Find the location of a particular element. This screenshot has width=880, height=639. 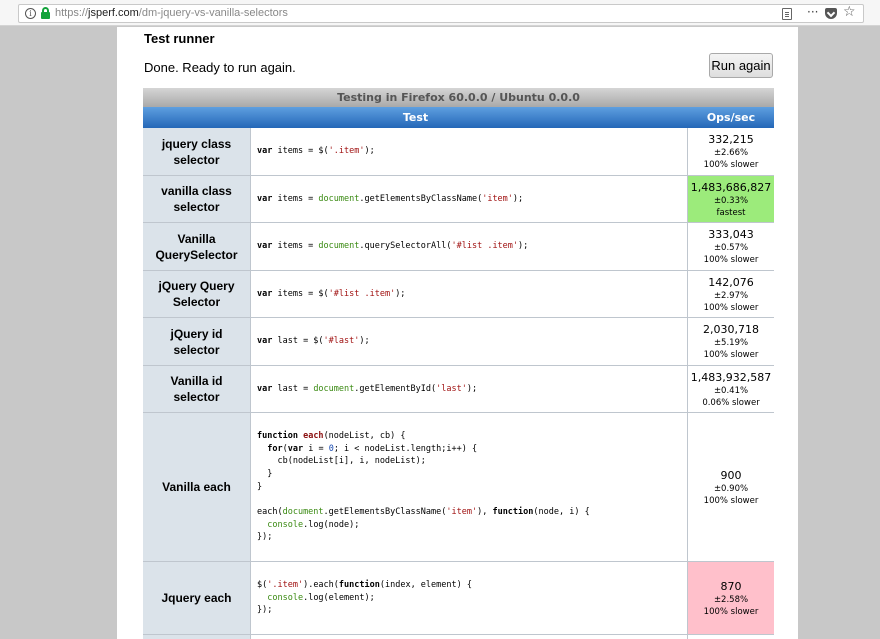

ops-cell: 2,030,718 ±5.19% 100% slower is located at coordinates (731, 341).